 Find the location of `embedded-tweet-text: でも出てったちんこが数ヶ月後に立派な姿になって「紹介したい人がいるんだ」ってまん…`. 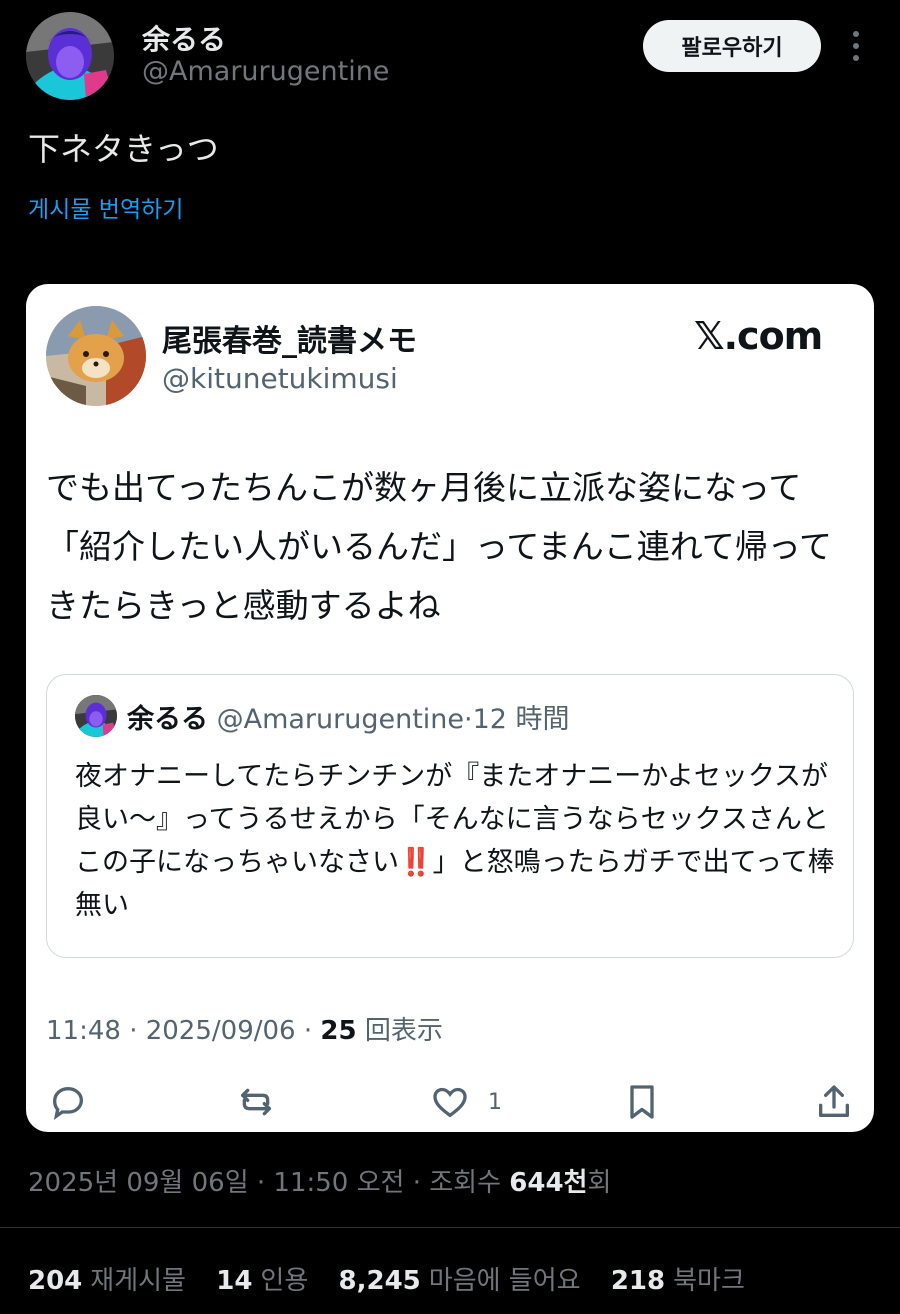

embedded-tweet-text: でも出てったちんこが数ヶ月後に立派な姿になって「紹介したい人がいるんだ」ってまん… is located at coordinates (439, 546).